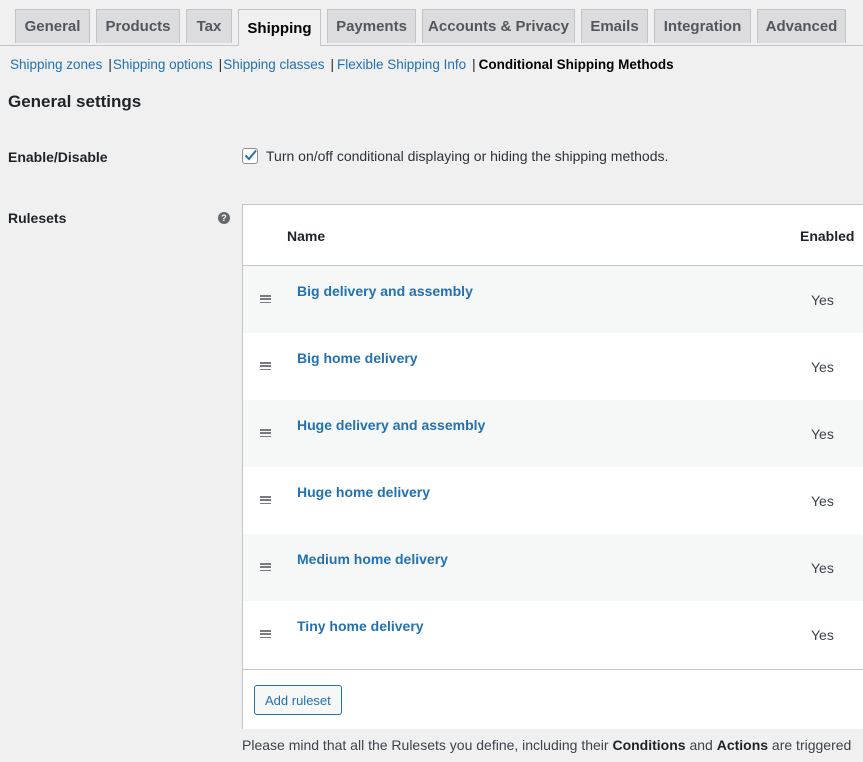  Describe the element at coordinates (306, 236) in the screenshot. I see `column-header-name: Name` at that location.